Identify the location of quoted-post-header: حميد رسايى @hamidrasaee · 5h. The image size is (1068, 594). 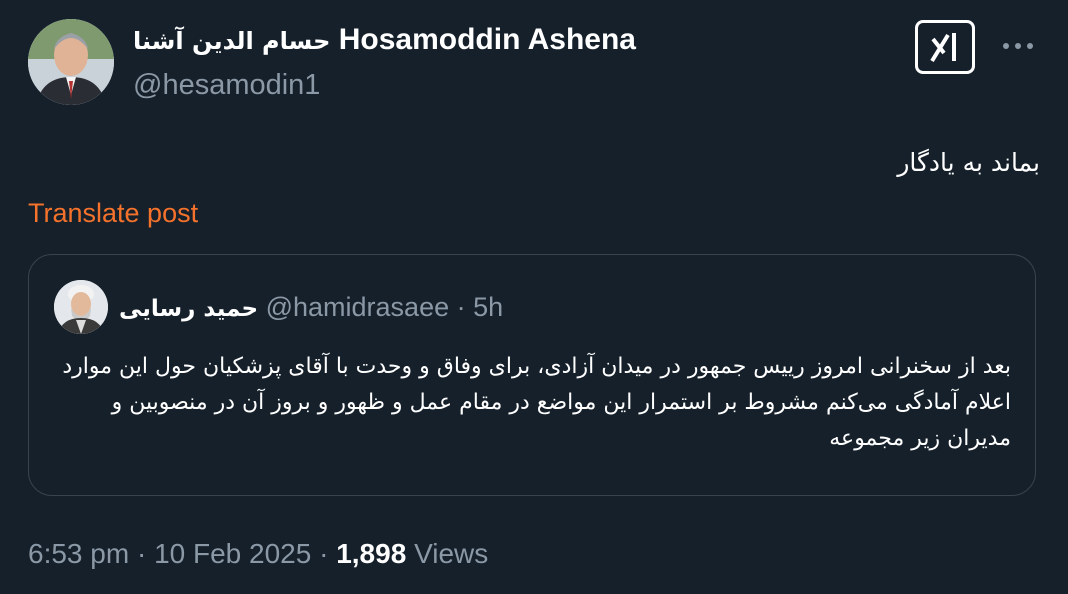
(311, 308).